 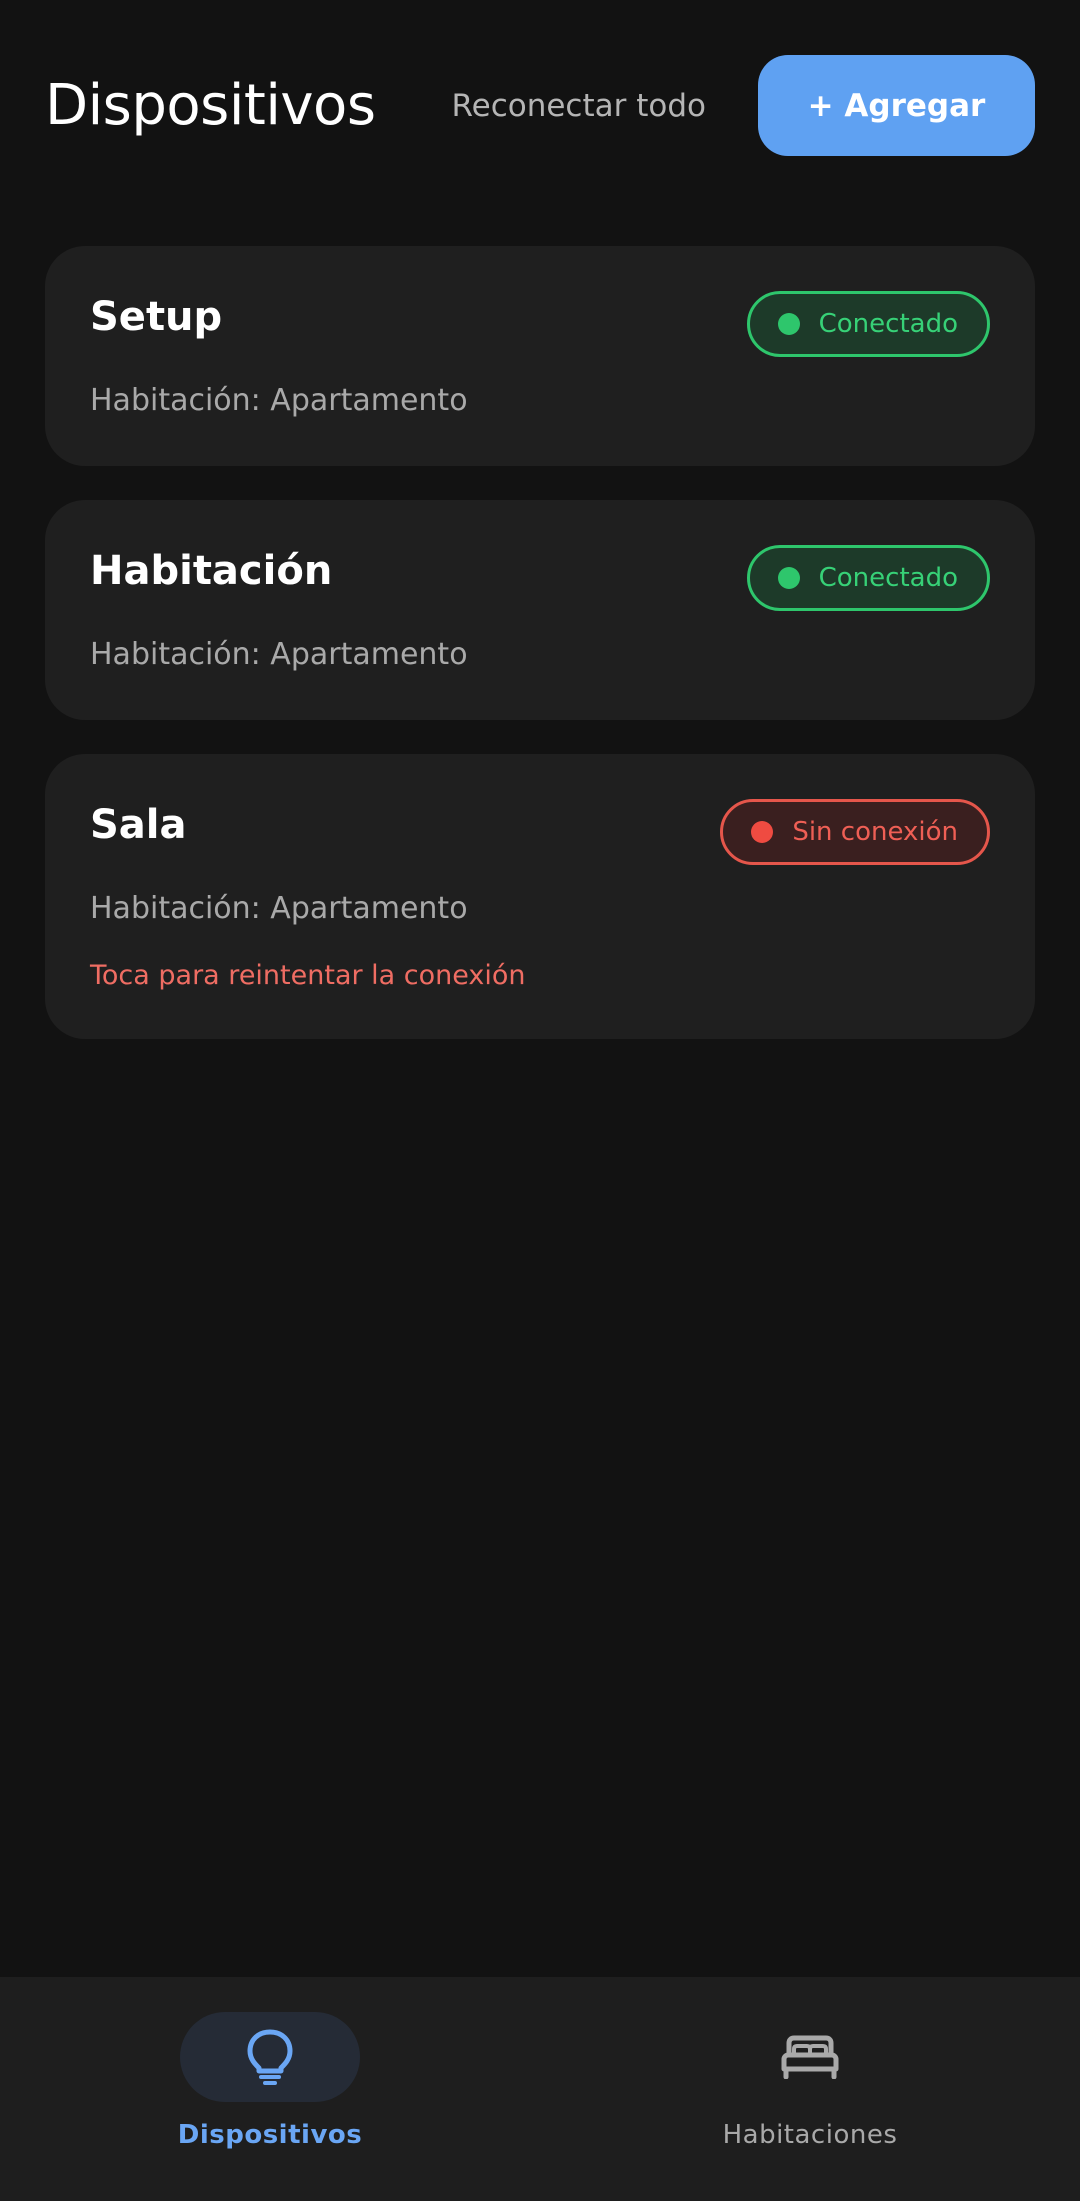 I want to click on device-card-setup: Setup Conectado Habitación: Apartamento, so click(x=540, y=356).